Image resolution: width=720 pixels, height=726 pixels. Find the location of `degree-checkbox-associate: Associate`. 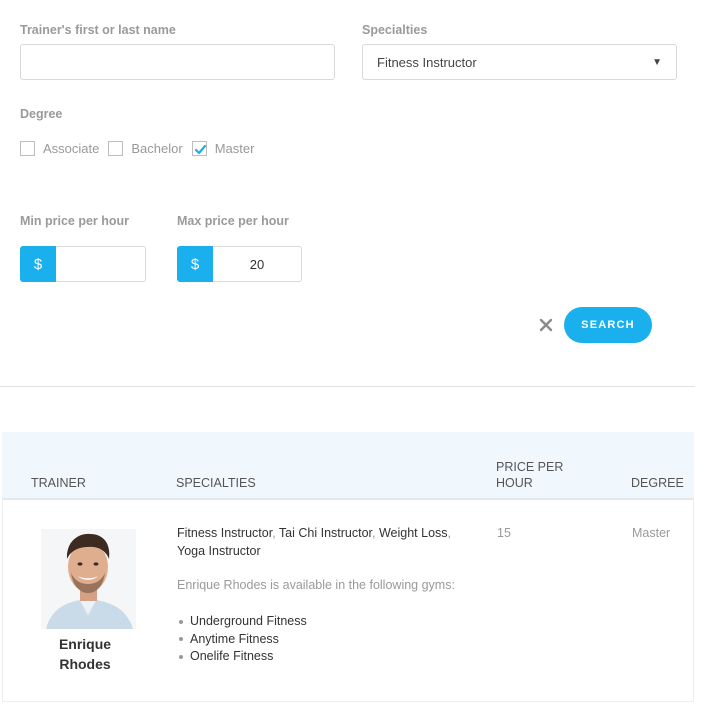

degree-checkbox-associate: Associate is located at coordinates (59, 148).